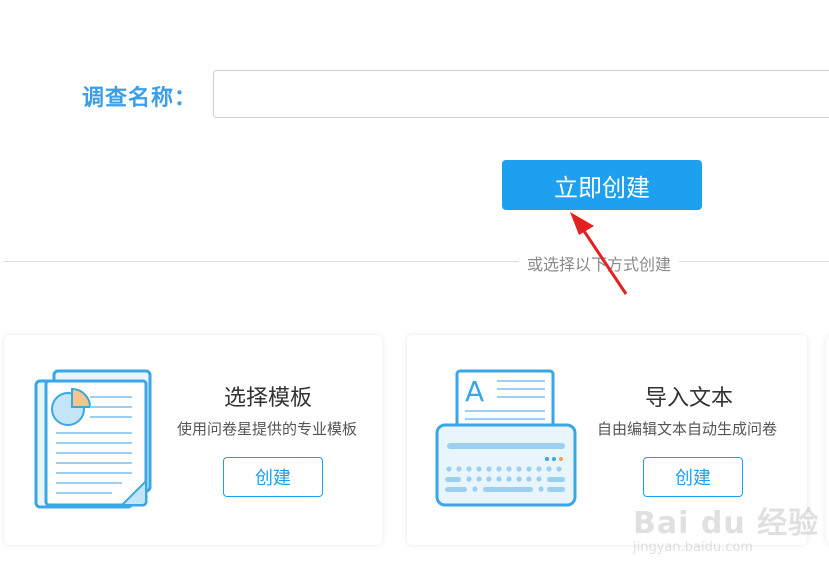  What do you see at coordinates (93, 439) in the screenshot?
I see `template-document-icon` at bounding box center [93, 439].